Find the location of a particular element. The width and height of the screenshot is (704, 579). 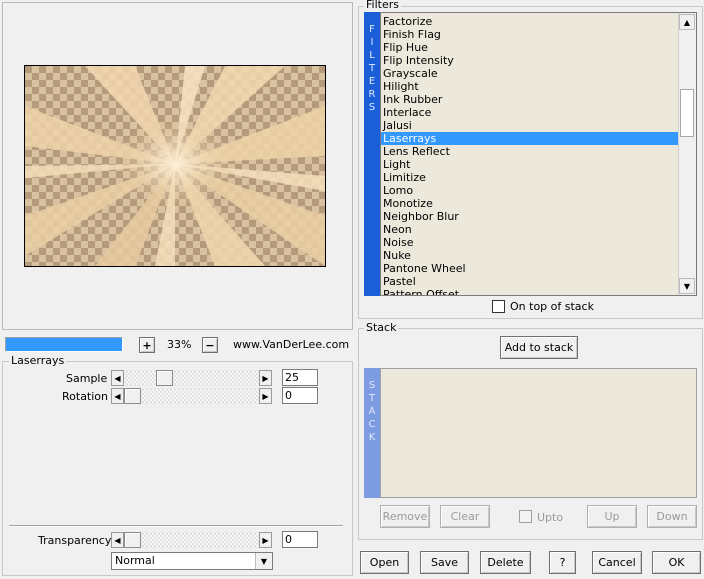

sample-increase-button: ▶ is located at coordinates (265, 378).